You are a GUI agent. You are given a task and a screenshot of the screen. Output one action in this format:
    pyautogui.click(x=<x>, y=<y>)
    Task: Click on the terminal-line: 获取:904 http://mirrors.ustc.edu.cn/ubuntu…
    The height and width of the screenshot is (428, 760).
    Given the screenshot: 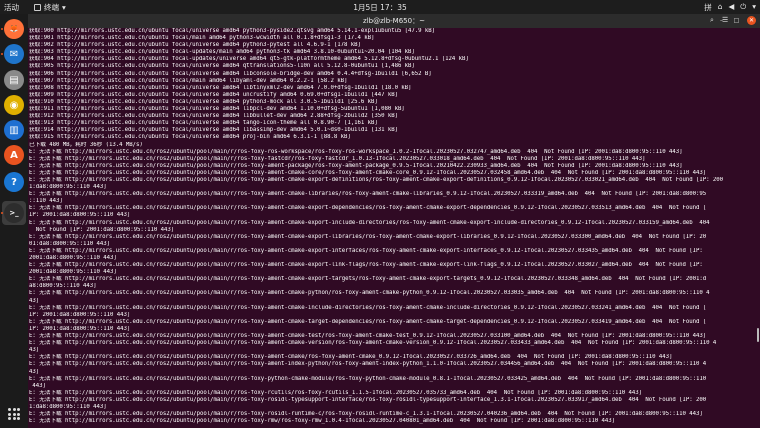 What is the action you would take?
    pyautogui.click(x=249, y=59)
    